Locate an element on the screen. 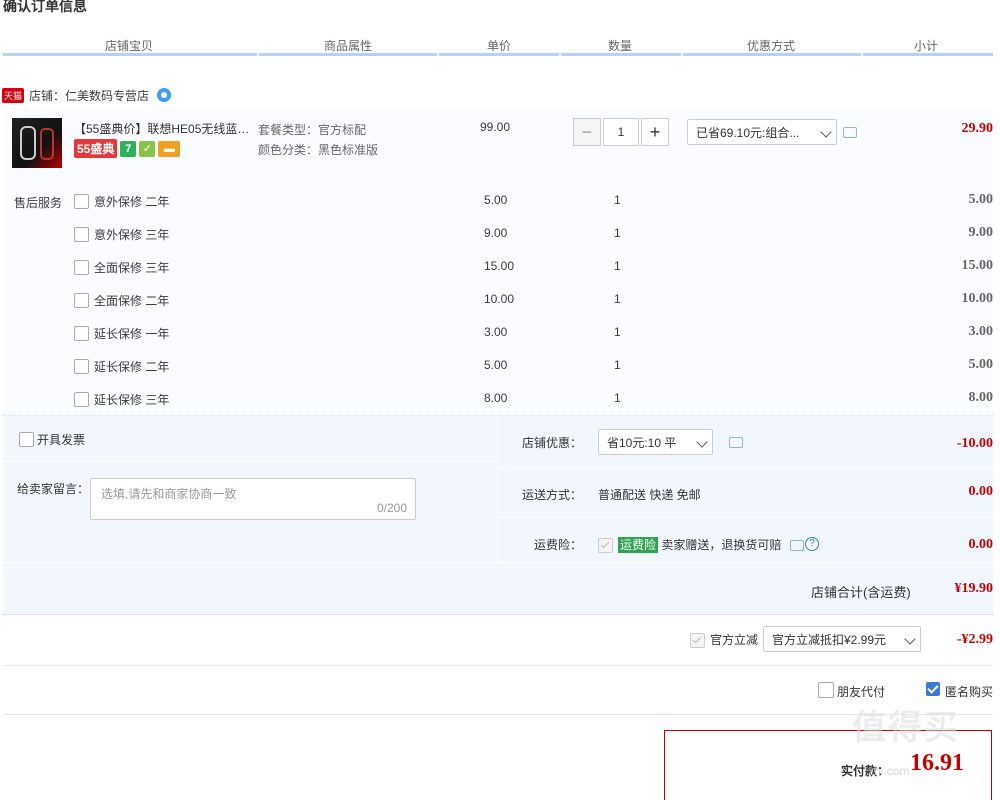 The image size is (1000, 800). col-price: 单价 is located at coordinates (499, 46).